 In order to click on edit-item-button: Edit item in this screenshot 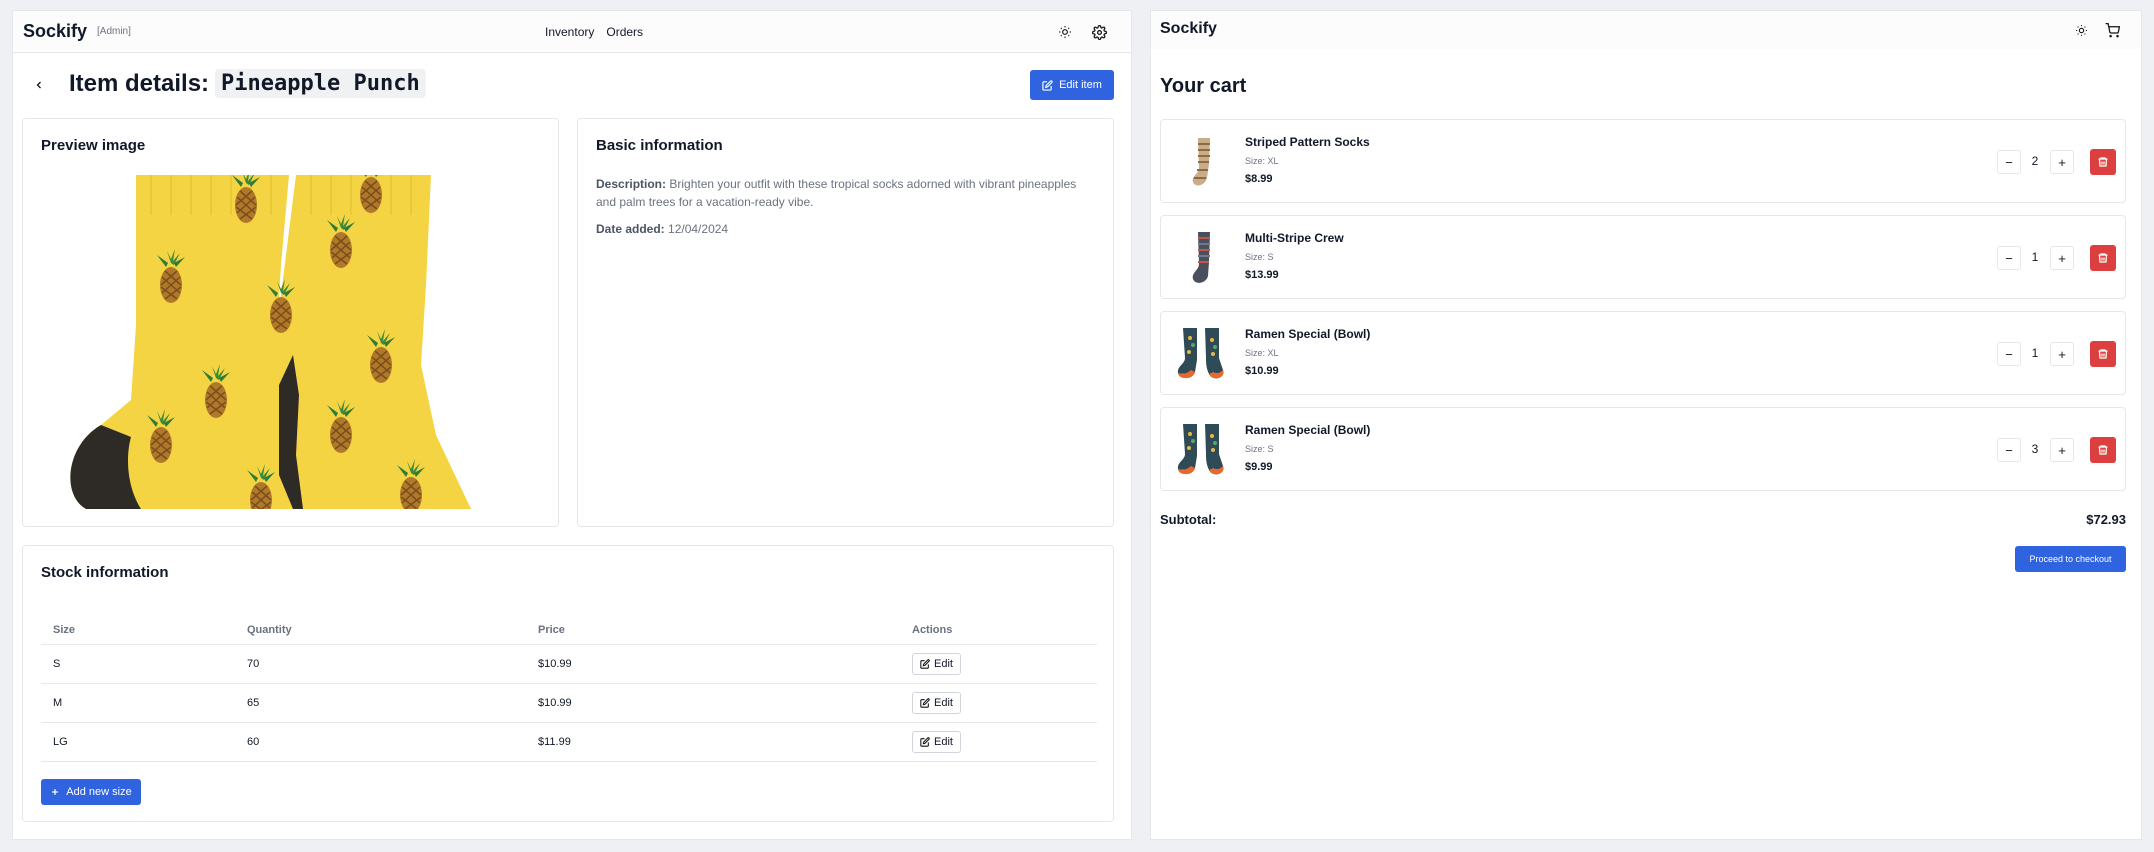, I will do `click(1072, 85)`.